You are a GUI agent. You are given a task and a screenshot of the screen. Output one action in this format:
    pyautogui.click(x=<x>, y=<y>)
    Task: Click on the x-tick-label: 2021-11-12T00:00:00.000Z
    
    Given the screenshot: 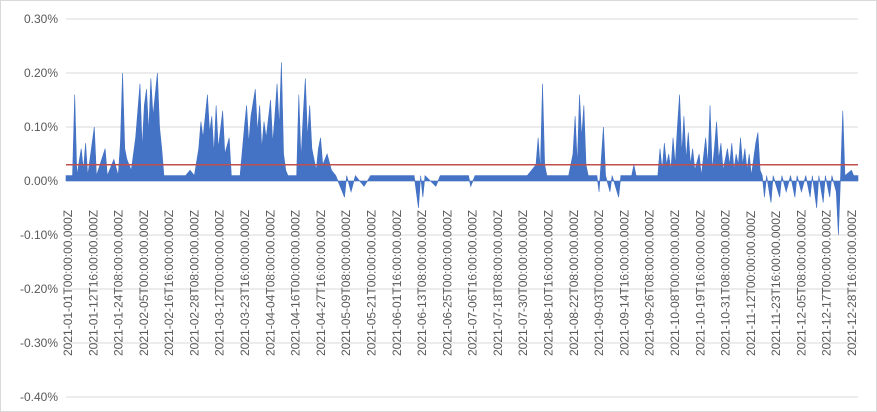 What is the action you would take?
    pyautogui.click(x=751, y=283)
    